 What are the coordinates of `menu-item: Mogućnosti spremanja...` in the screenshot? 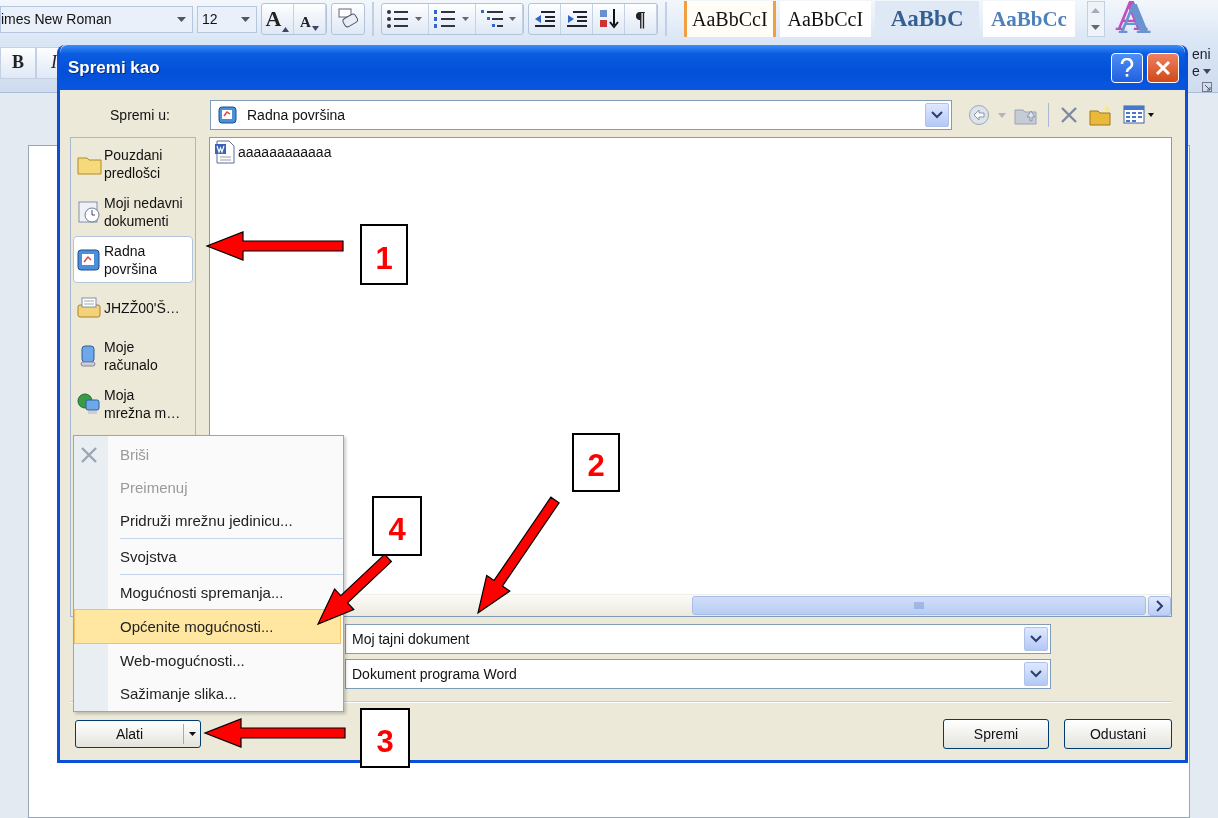 It's located at (224, 592).